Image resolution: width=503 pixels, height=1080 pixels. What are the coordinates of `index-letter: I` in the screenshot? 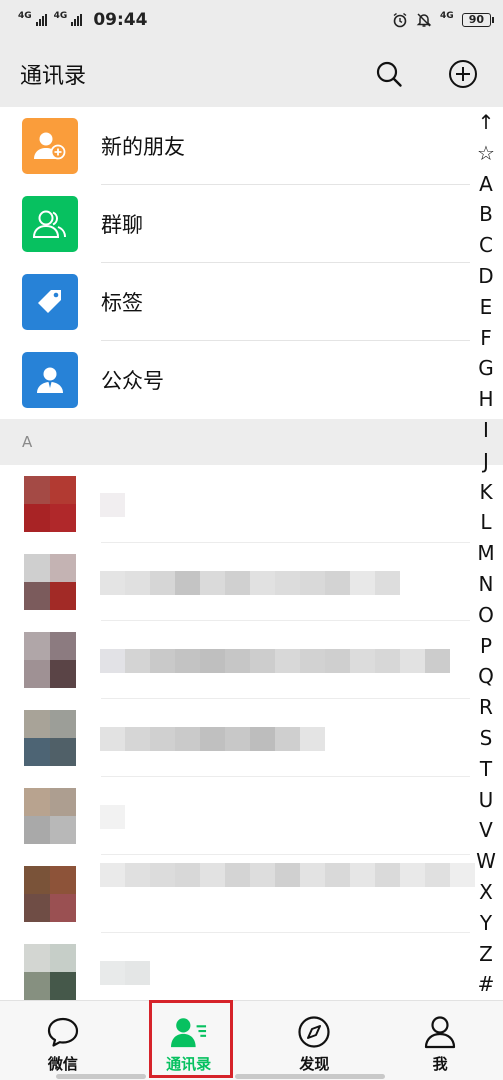 It's located at (486, 430).